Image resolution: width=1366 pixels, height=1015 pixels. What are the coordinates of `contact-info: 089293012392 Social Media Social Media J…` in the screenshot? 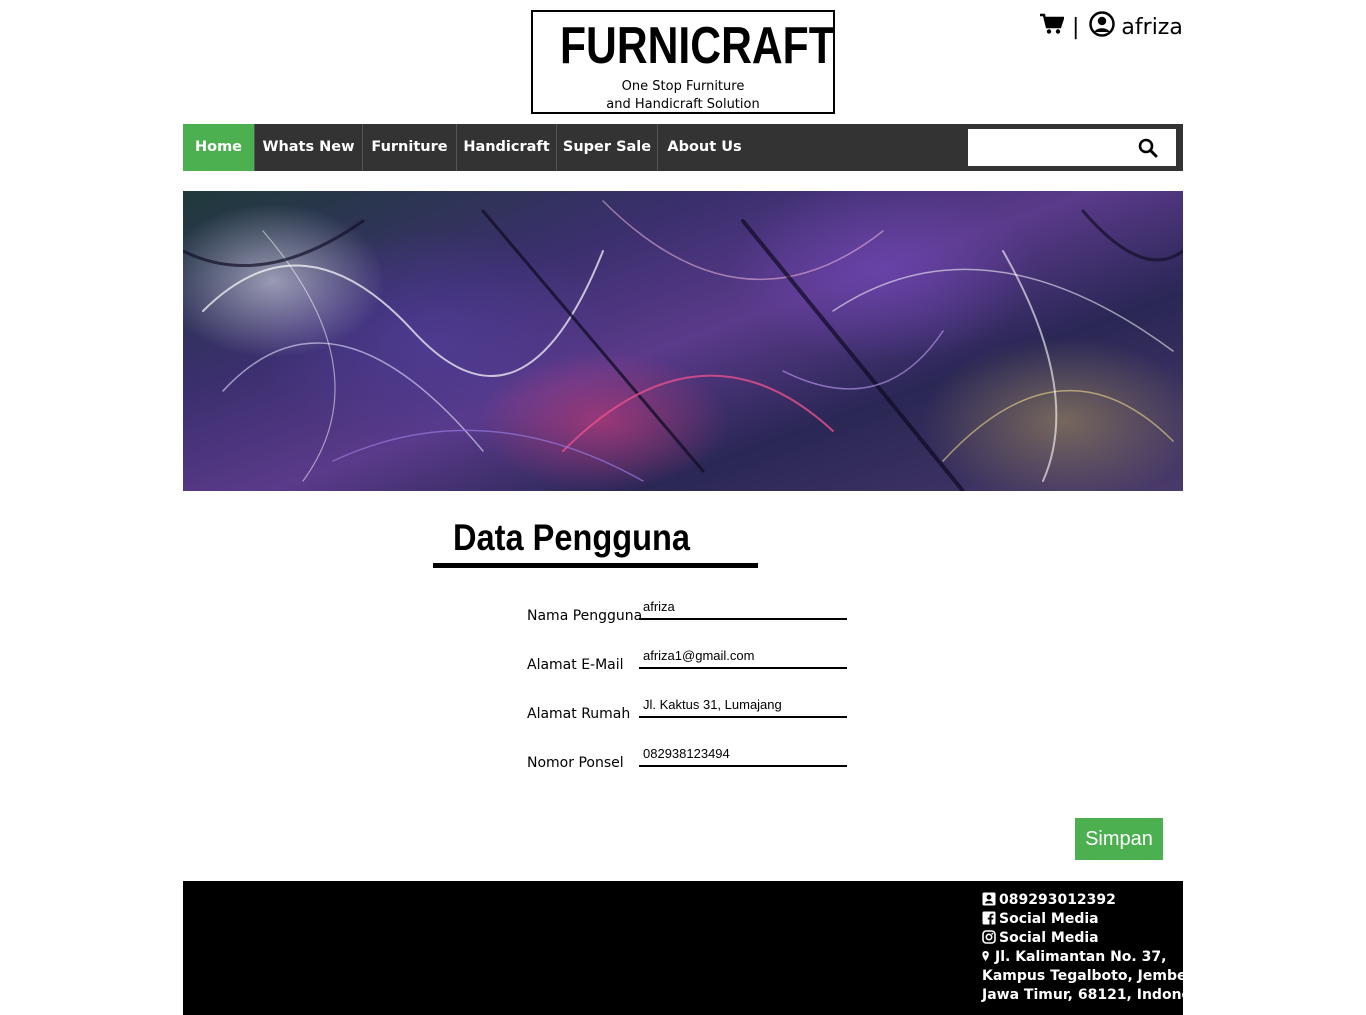 It's located at (1098, 948).